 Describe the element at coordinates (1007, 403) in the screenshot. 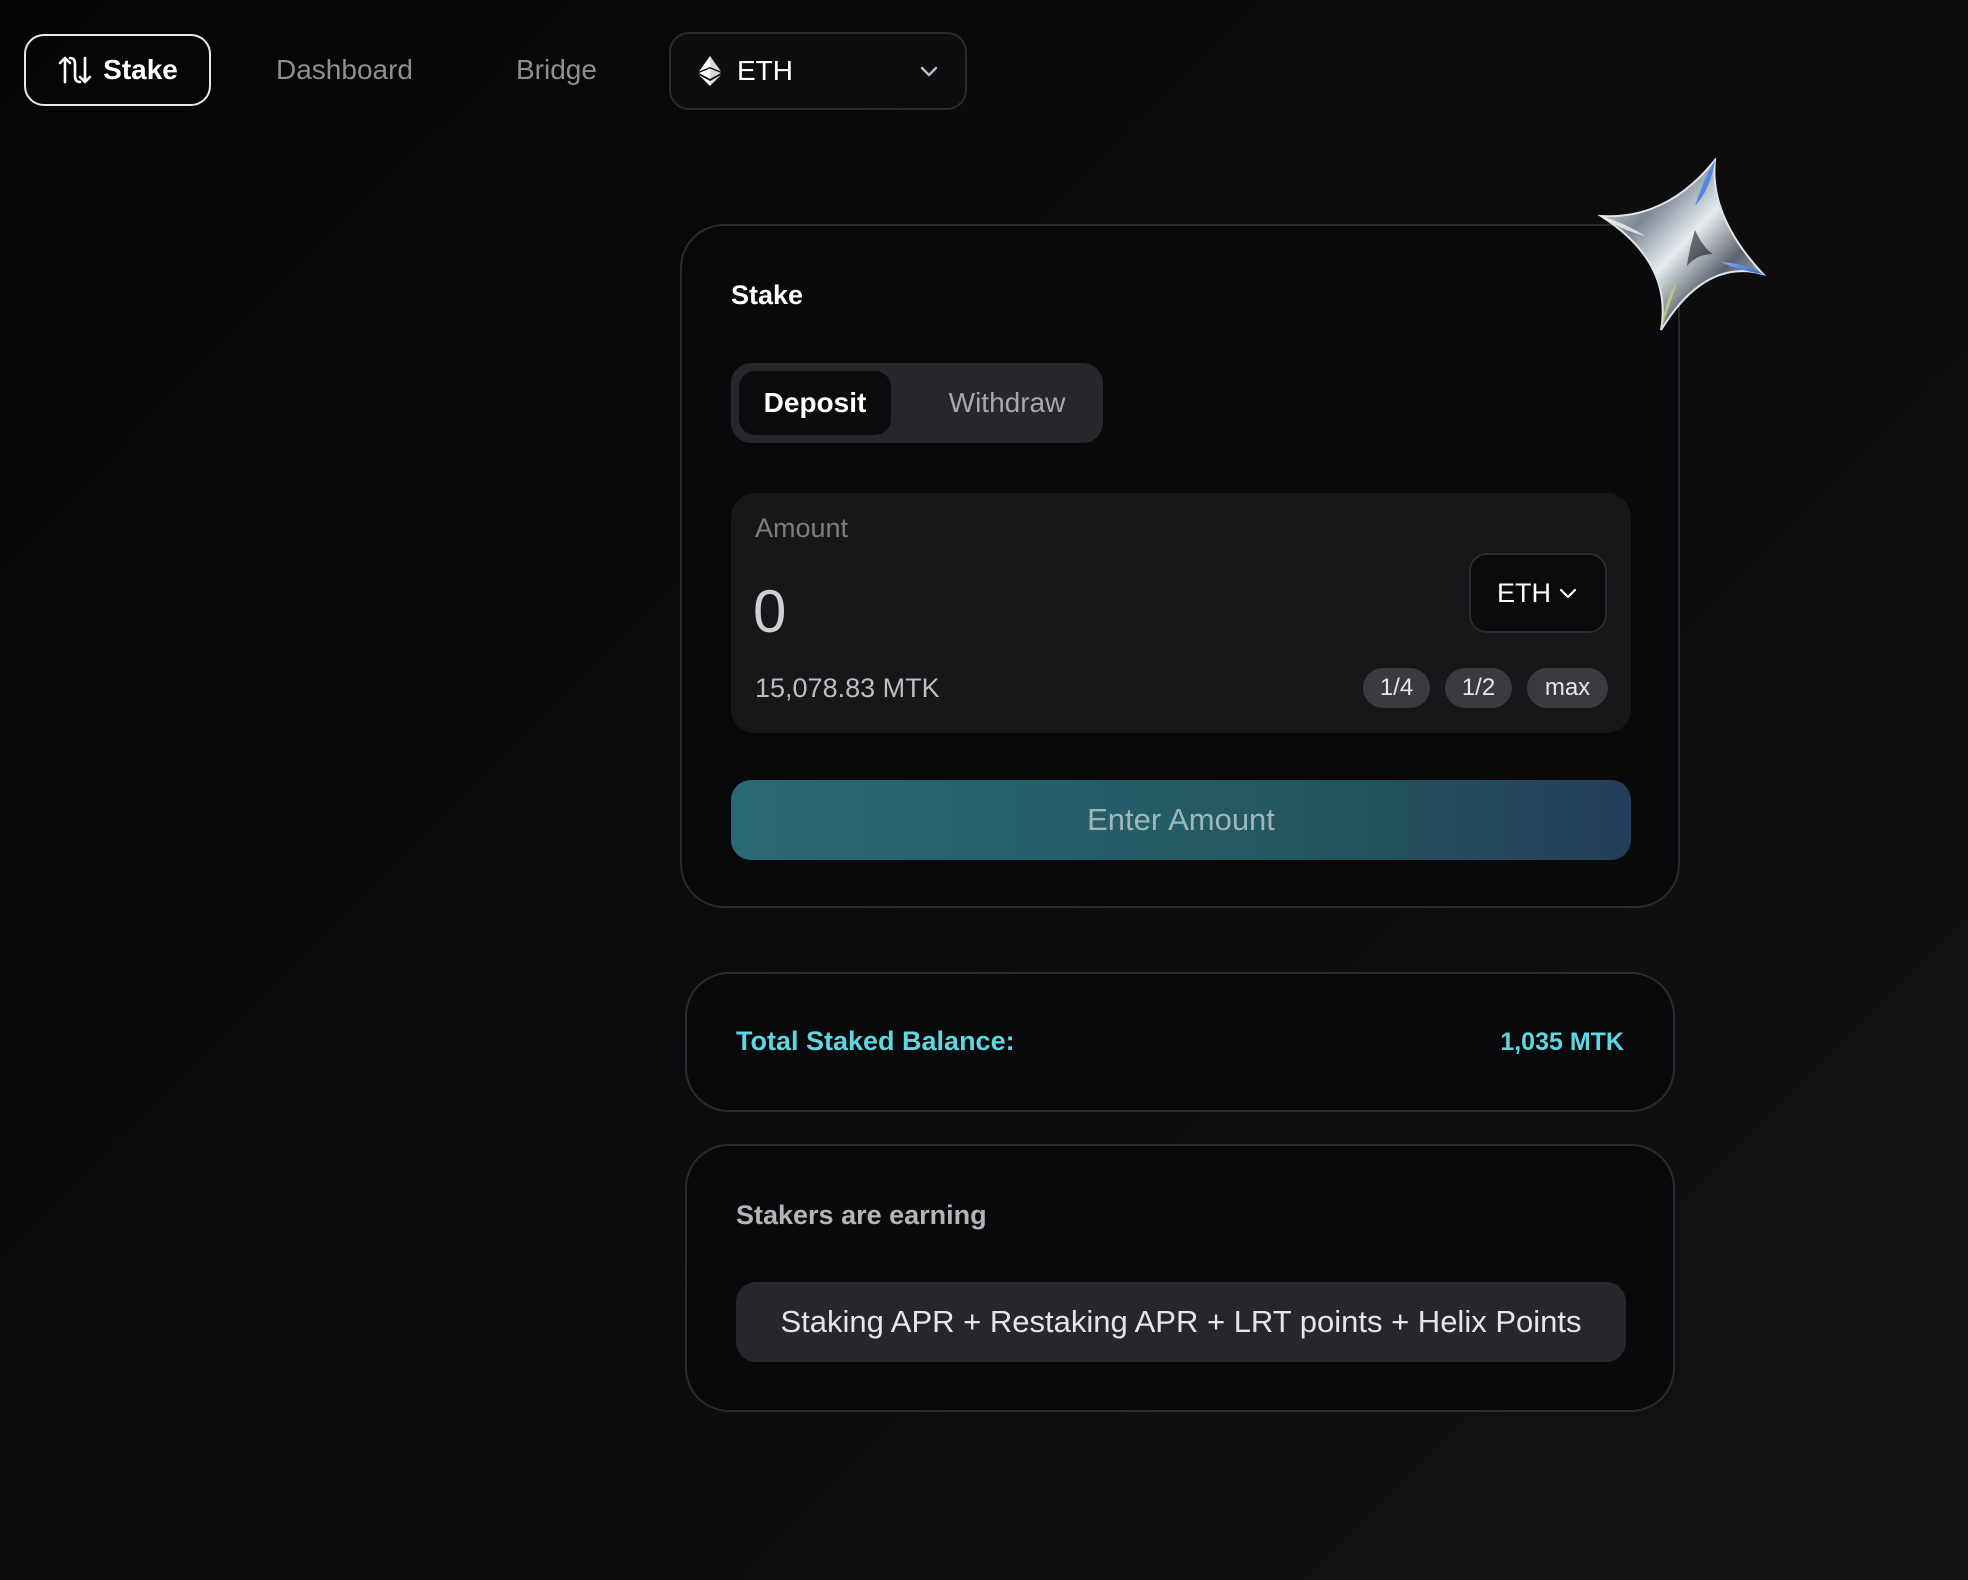

I see `tab-withdraw: Withdraw` at that location.